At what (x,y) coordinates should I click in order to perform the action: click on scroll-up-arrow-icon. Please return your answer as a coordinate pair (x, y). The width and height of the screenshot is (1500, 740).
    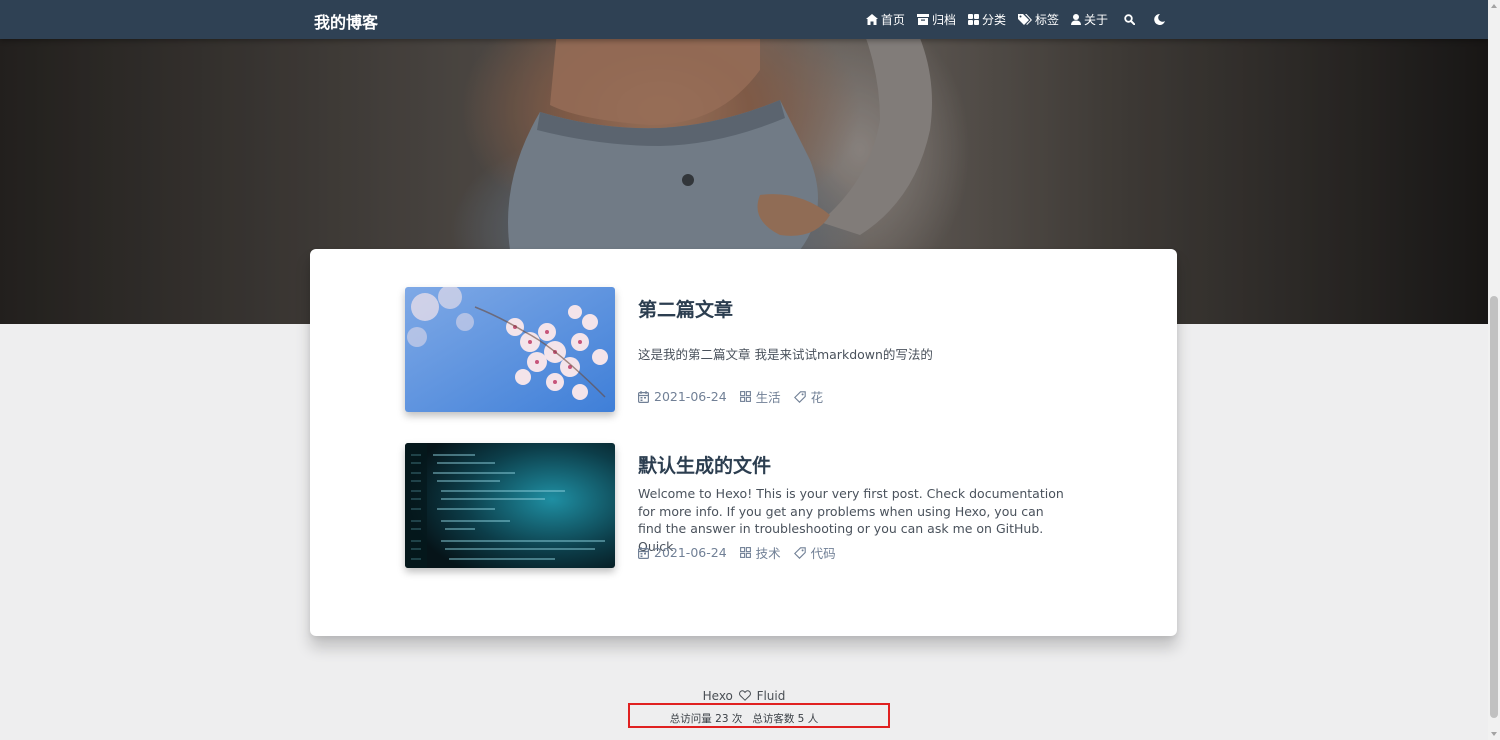
    Looking at the image, I should click on (1494, 6).